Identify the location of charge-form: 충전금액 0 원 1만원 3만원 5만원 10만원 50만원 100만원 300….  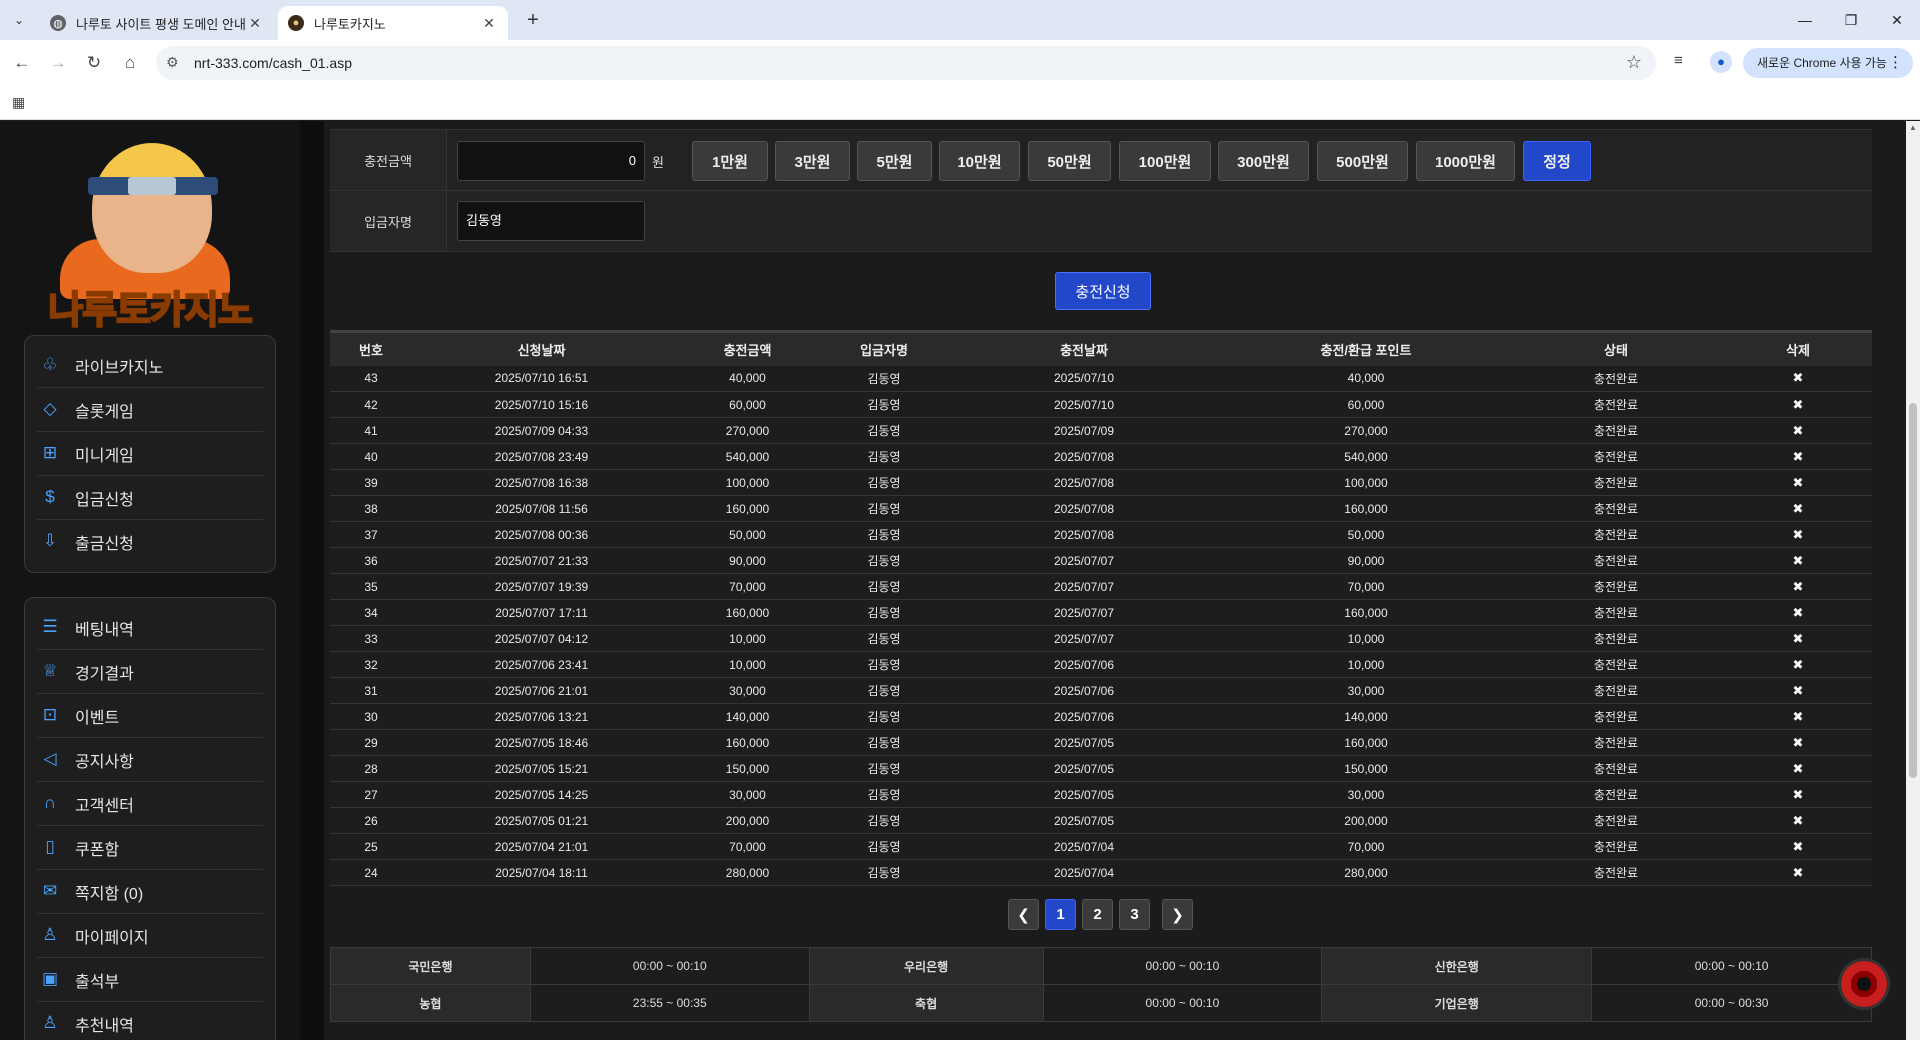
(1101, 190).